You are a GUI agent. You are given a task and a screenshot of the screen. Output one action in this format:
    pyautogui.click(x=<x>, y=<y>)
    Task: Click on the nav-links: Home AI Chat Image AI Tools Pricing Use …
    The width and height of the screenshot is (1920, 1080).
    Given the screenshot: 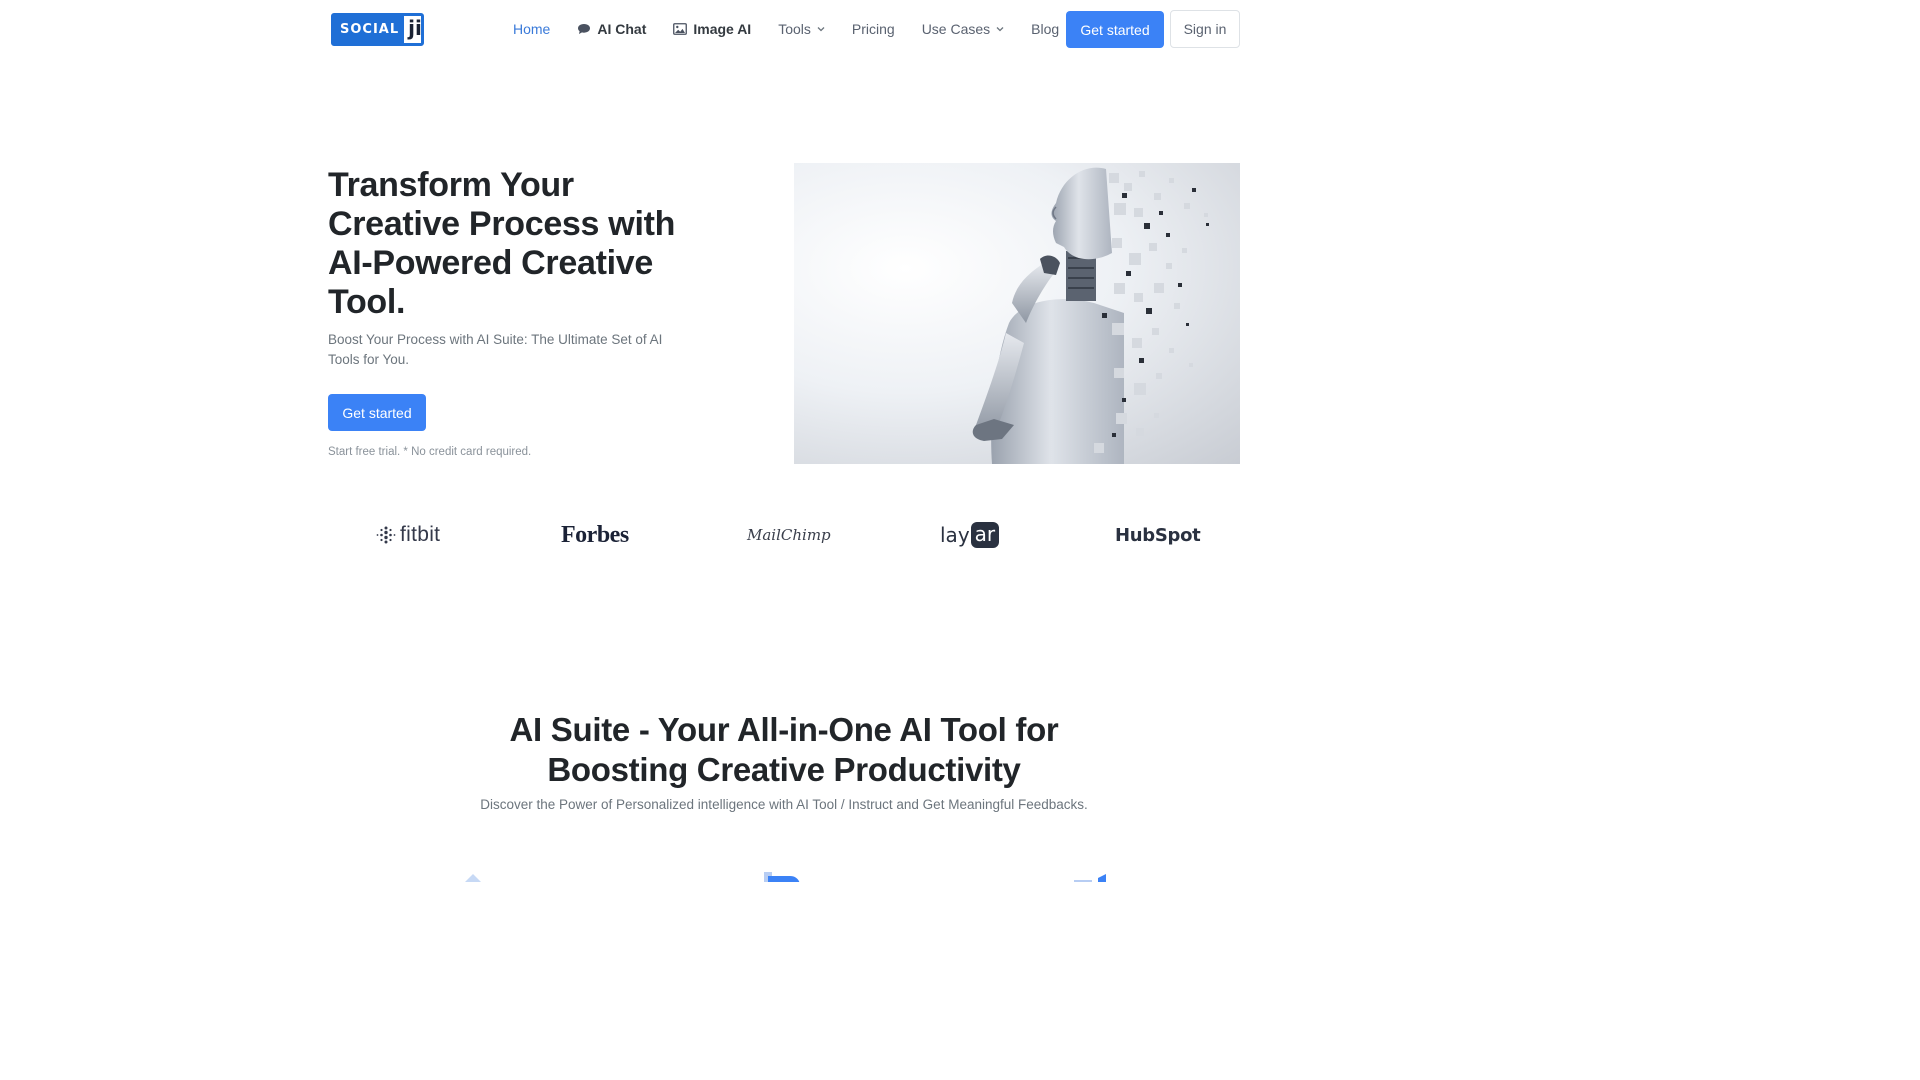 What is the action you would take?
    pyautogui.click(x=799, y=29)
    